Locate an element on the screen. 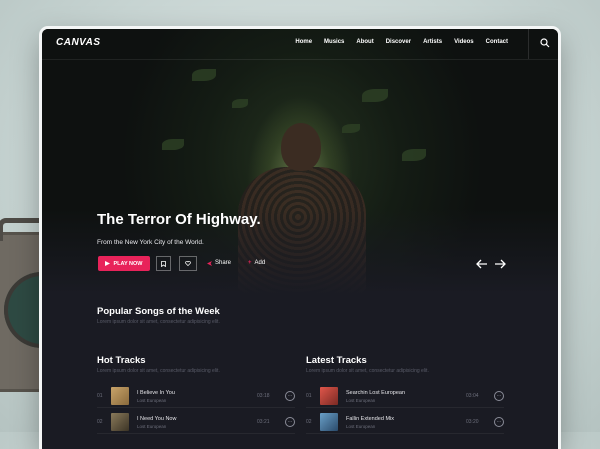 The image size is (600, 449). track-title: Fallin Extended Mix is located at coordinates (370, 418).